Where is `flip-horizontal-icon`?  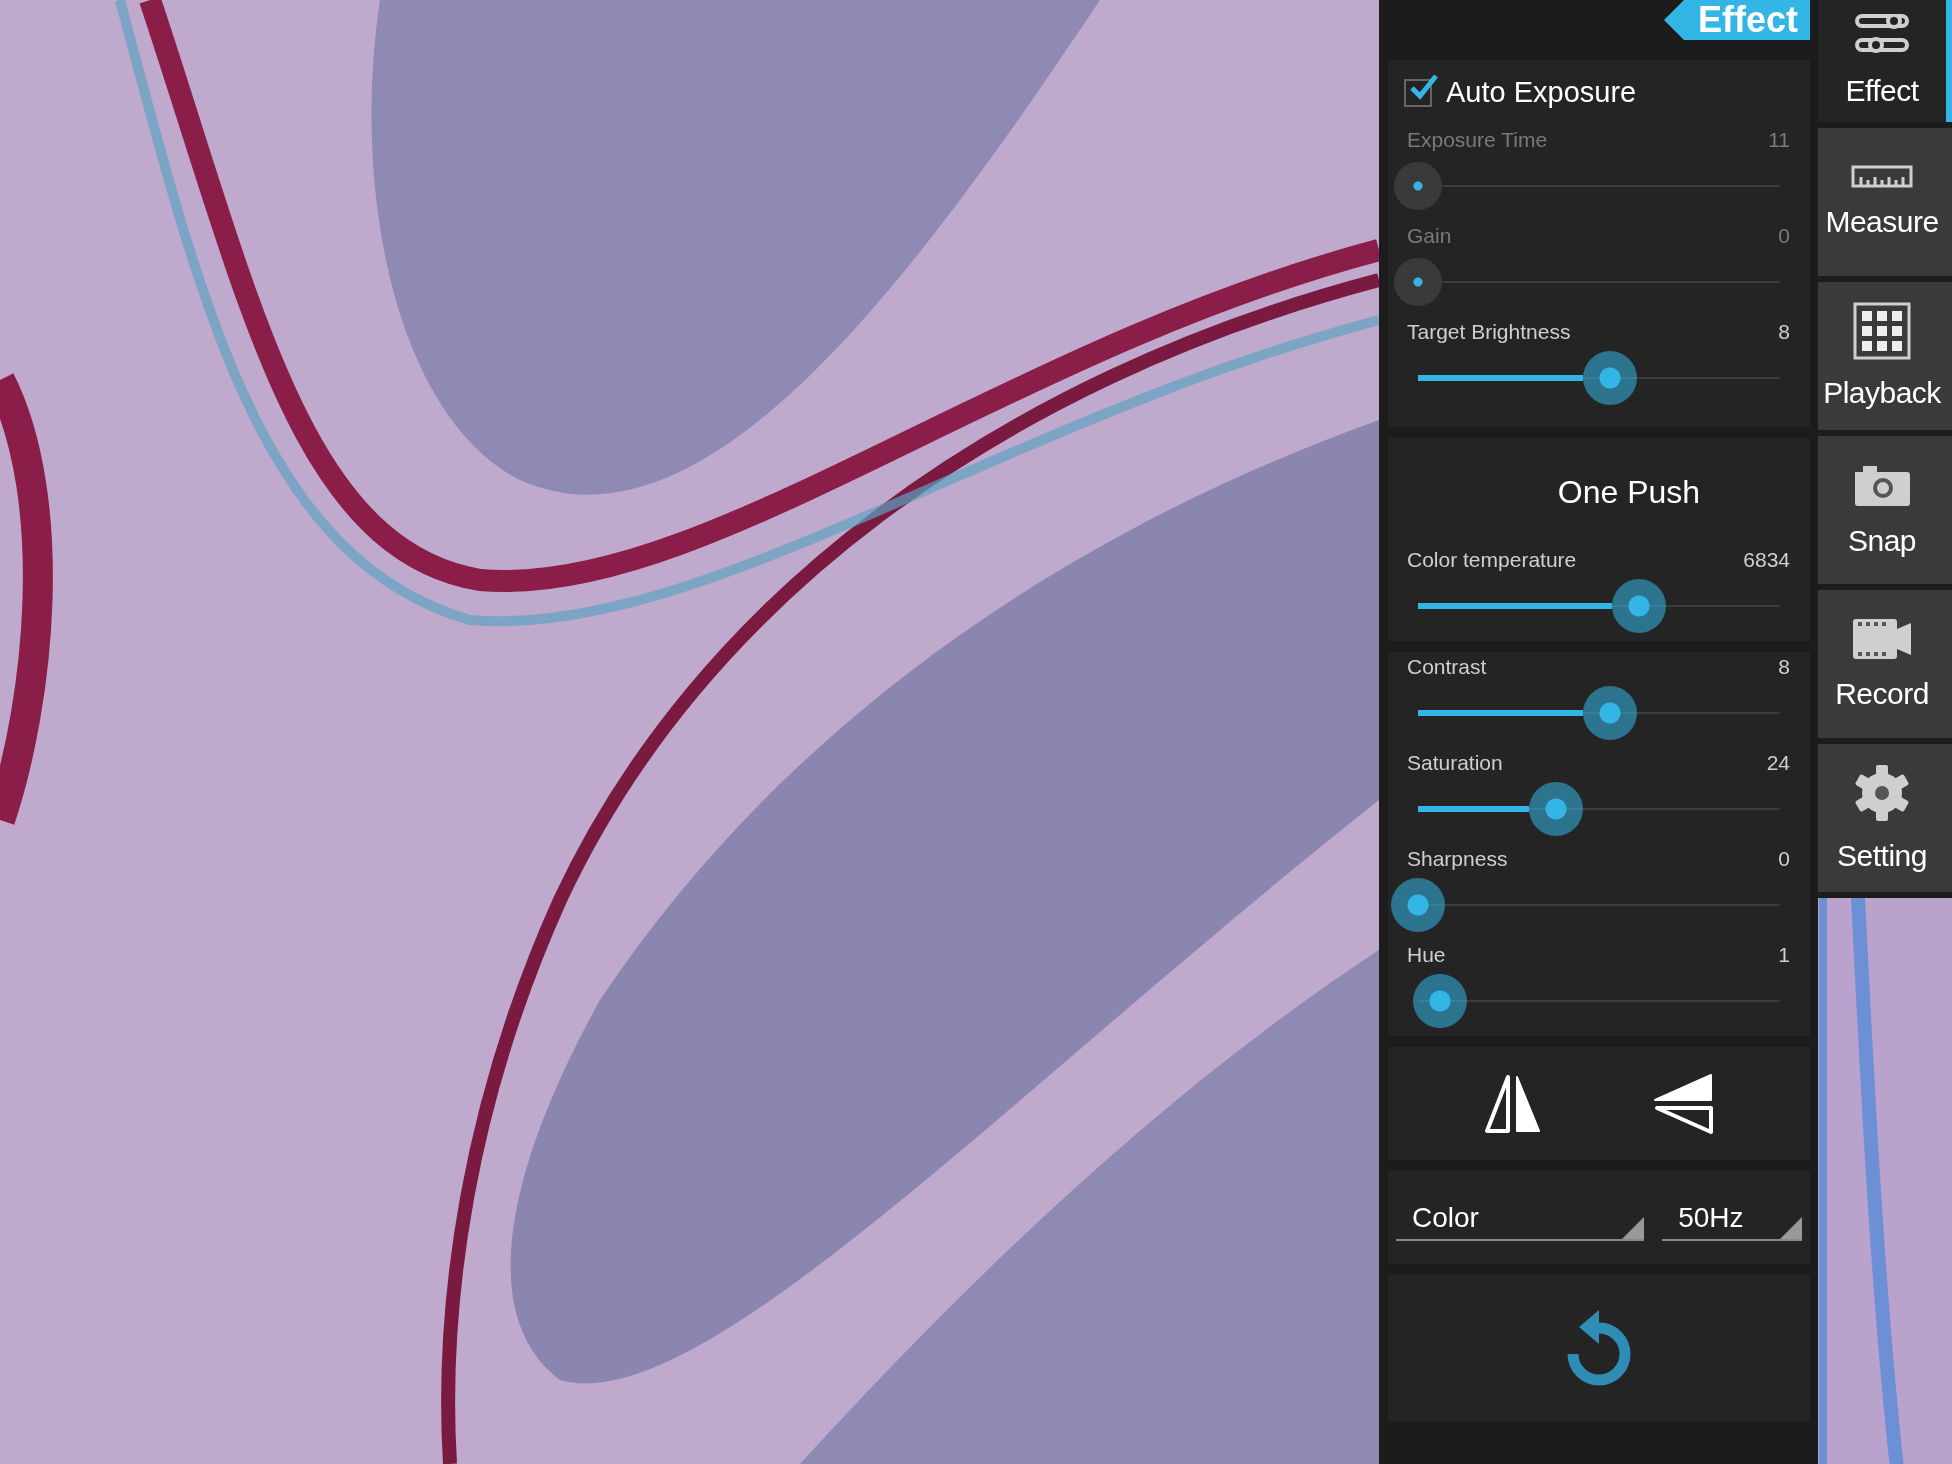 flip-horizontal-icon is located at coordinates (1512, 1103).